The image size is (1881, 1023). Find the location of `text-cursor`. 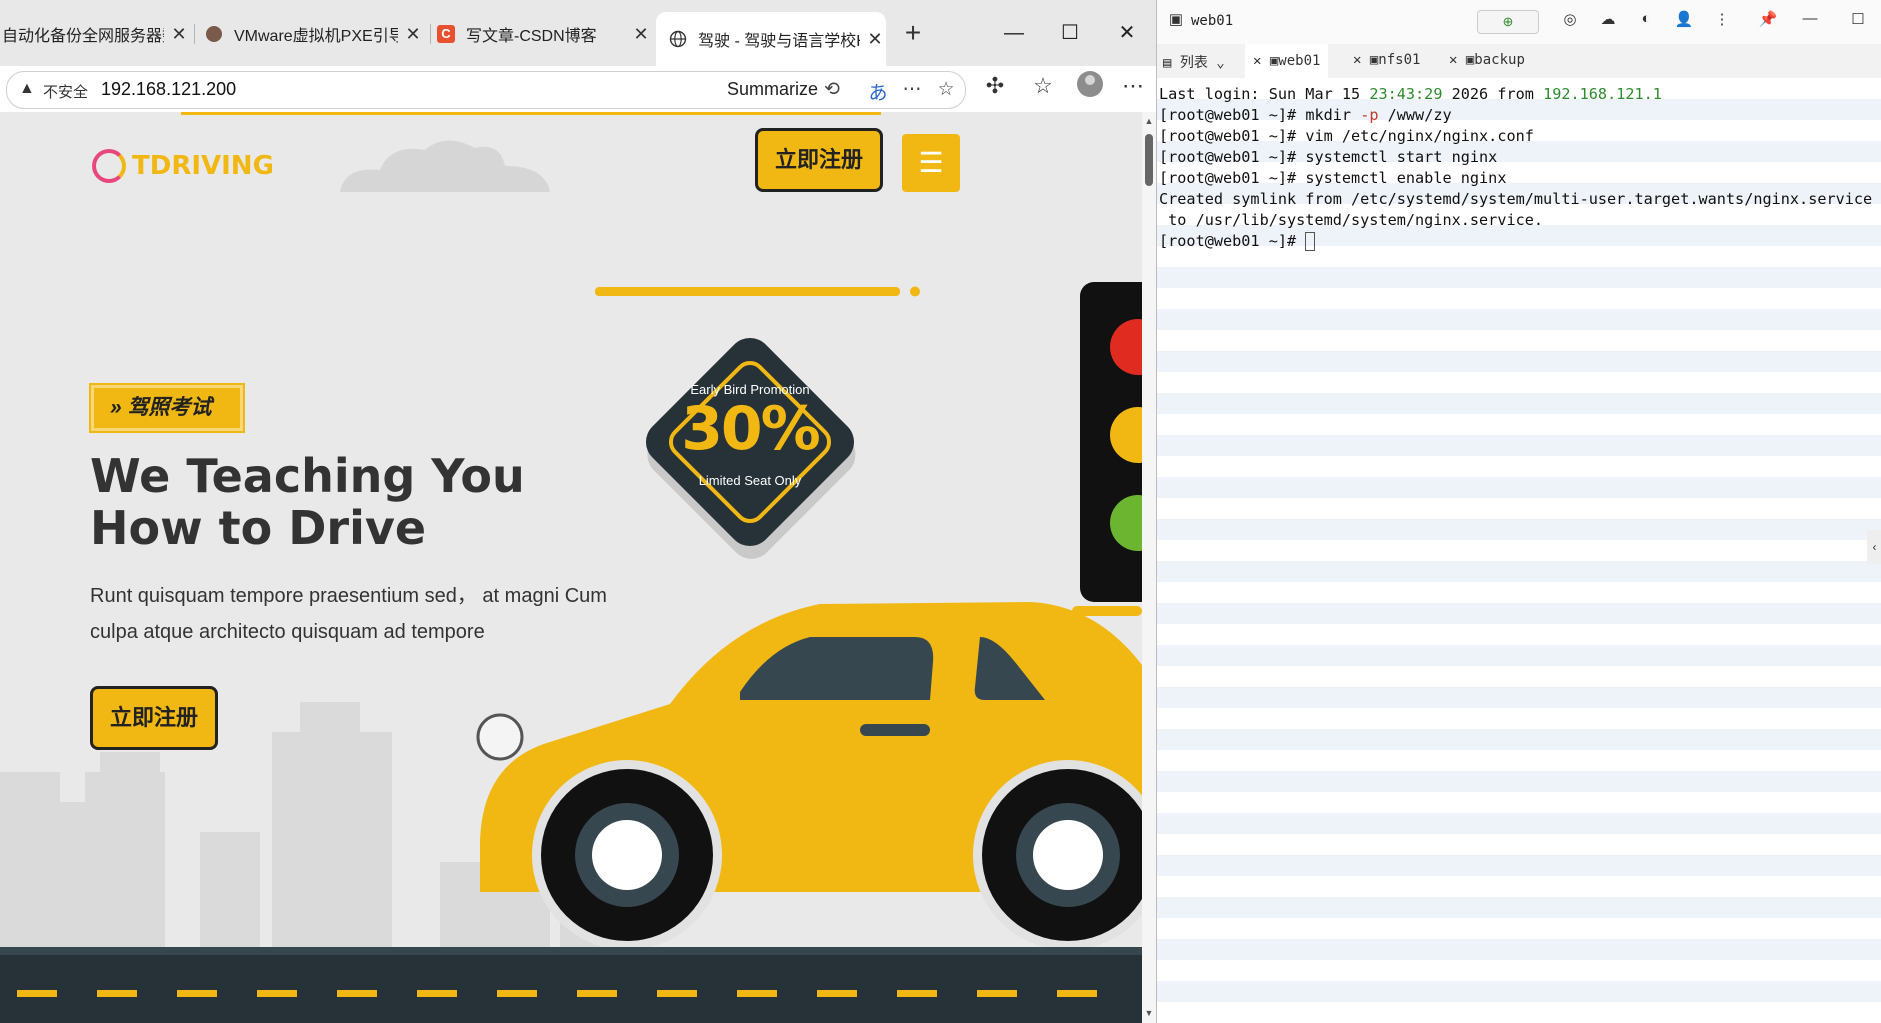

text-cursor is located at coordinates (1310, 241).